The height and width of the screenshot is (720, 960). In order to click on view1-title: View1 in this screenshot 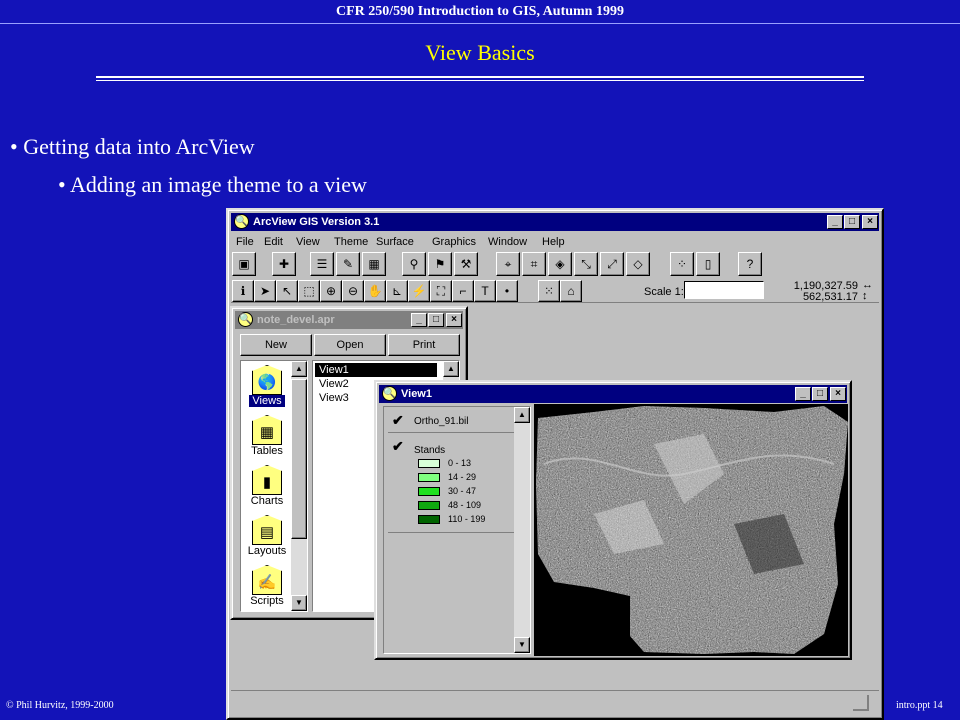, I will do `click(416, 394)`.